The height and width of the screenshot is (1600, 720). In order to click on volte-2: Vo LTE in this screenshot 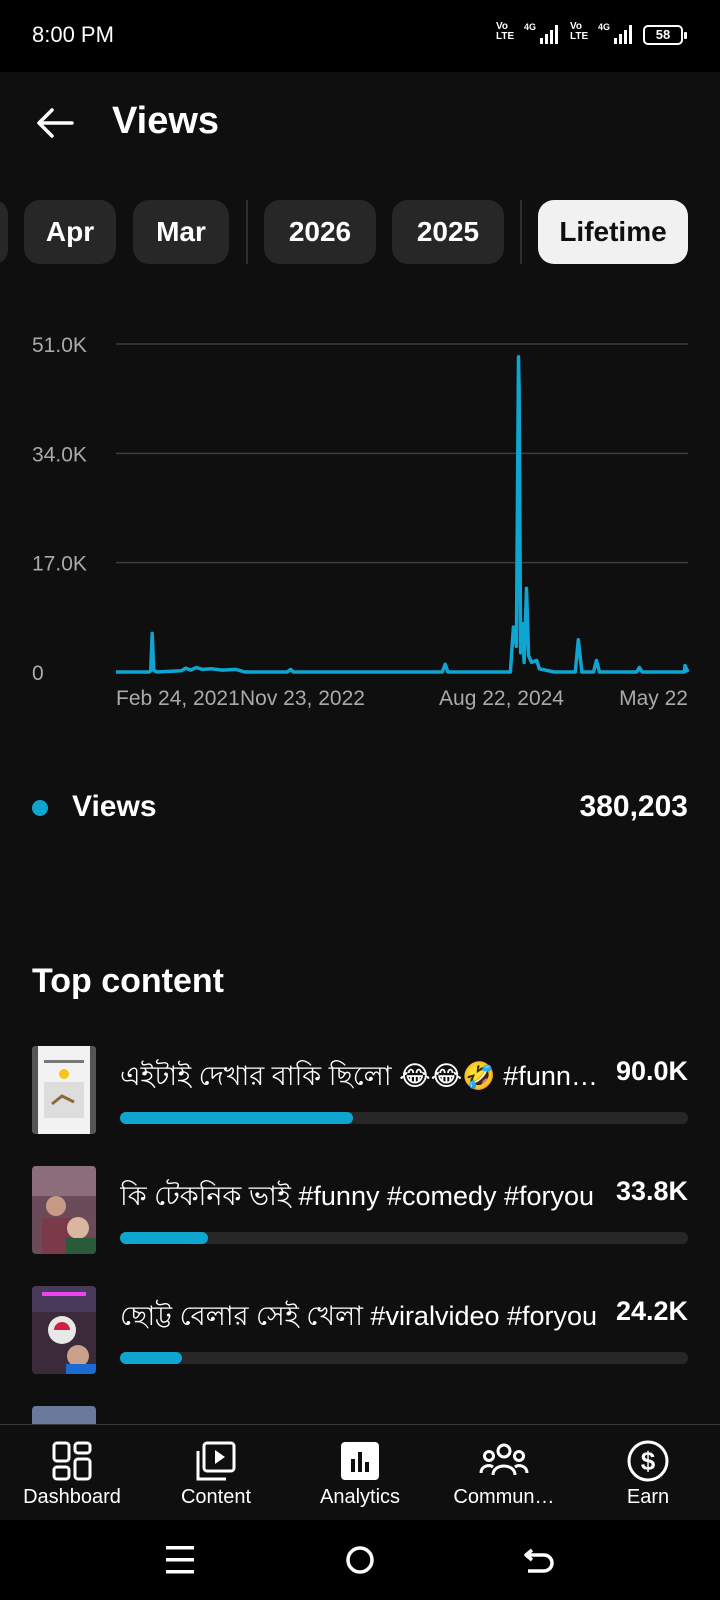, I will do `click(579, 31)`.